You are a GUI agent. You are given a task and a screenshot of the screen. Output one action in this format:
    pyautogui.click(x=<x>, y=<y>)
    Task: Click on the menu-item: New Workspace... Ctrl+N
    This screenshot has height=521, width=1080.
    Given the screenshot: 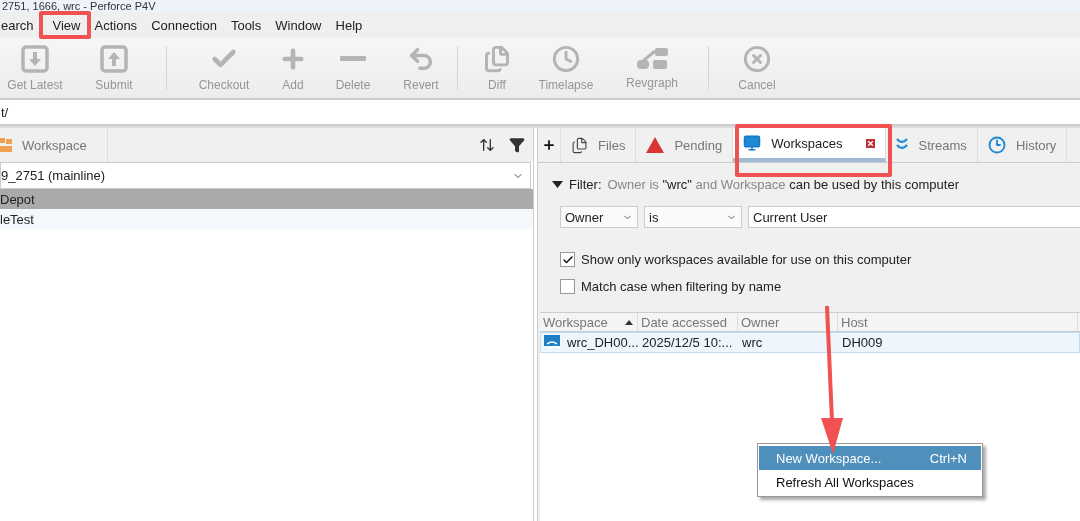 What is the action you would take?
    pyautogui.click(x=870, y=458)
    